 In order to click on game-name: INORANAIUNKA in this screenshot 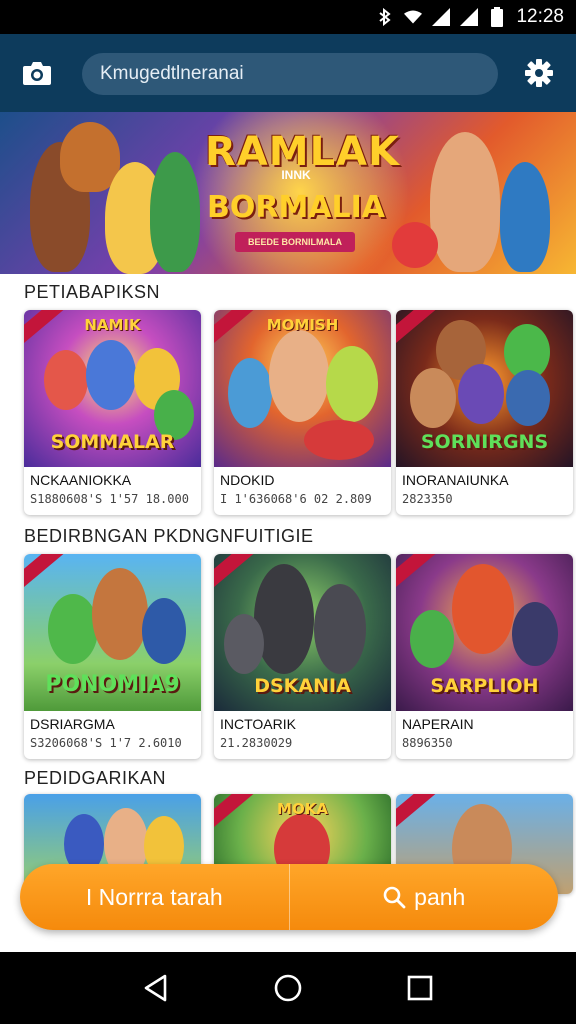, I will do `click(455, 480)`.